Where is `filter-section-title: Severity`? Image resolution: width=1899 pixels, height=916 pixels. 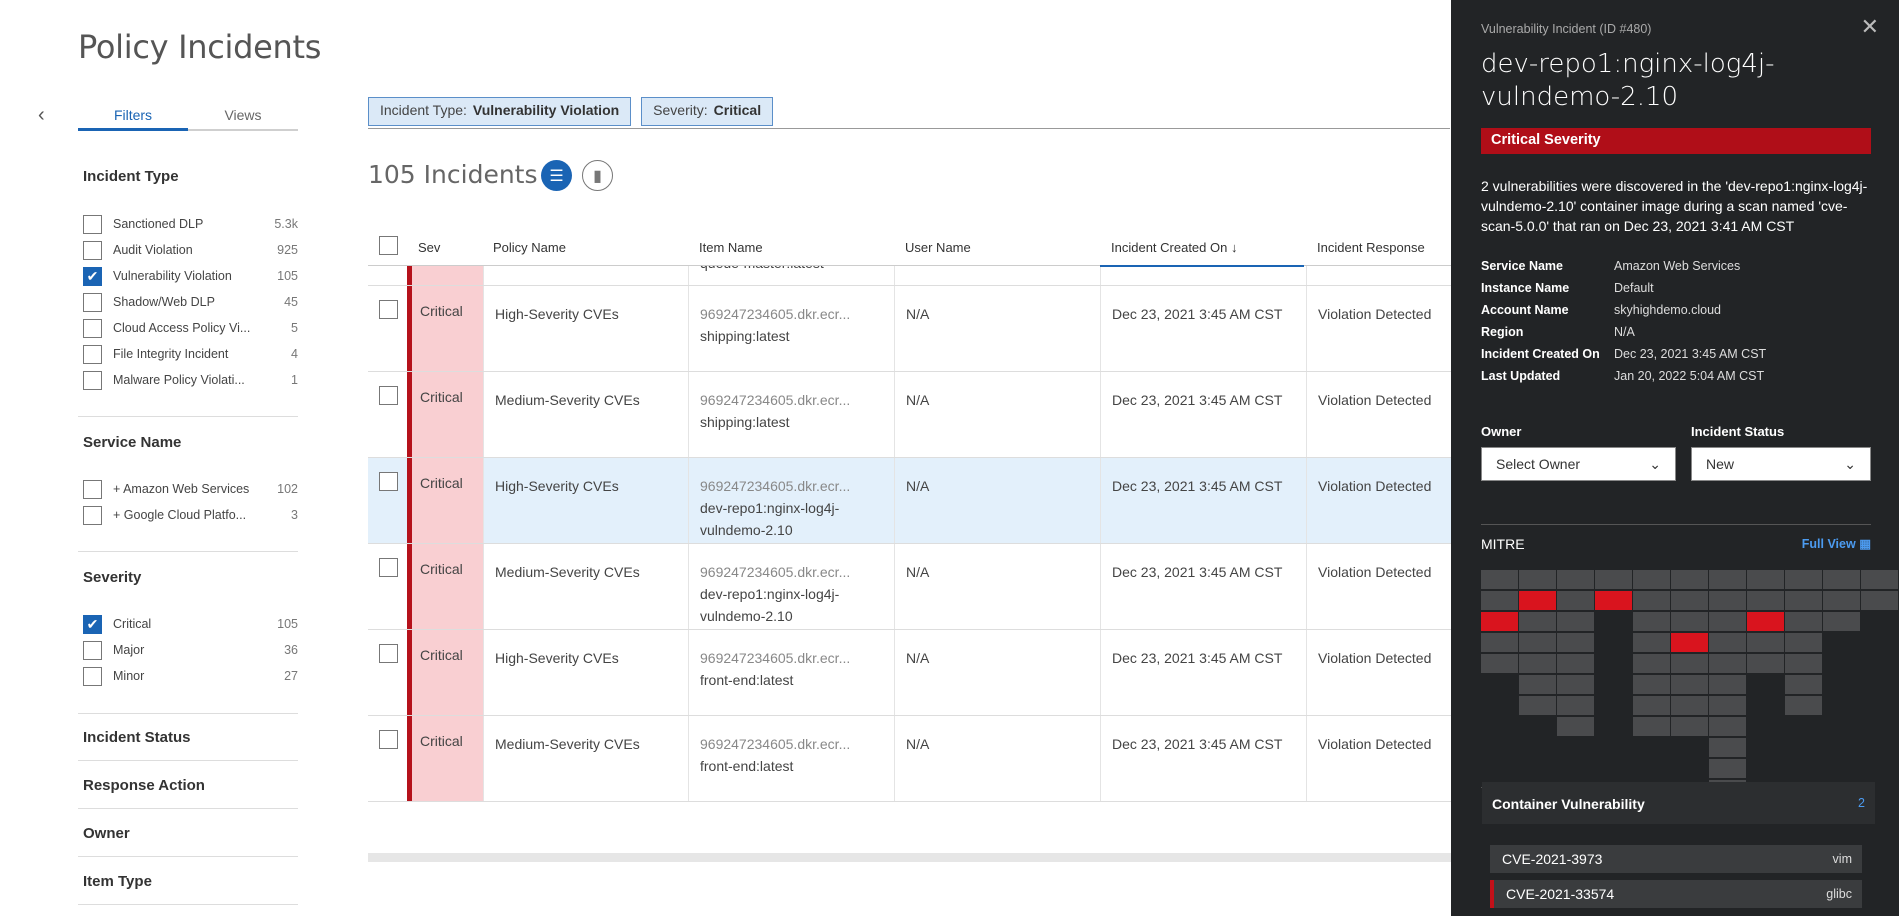
filter-section-title: Severity is located at coordinates (190, 577).